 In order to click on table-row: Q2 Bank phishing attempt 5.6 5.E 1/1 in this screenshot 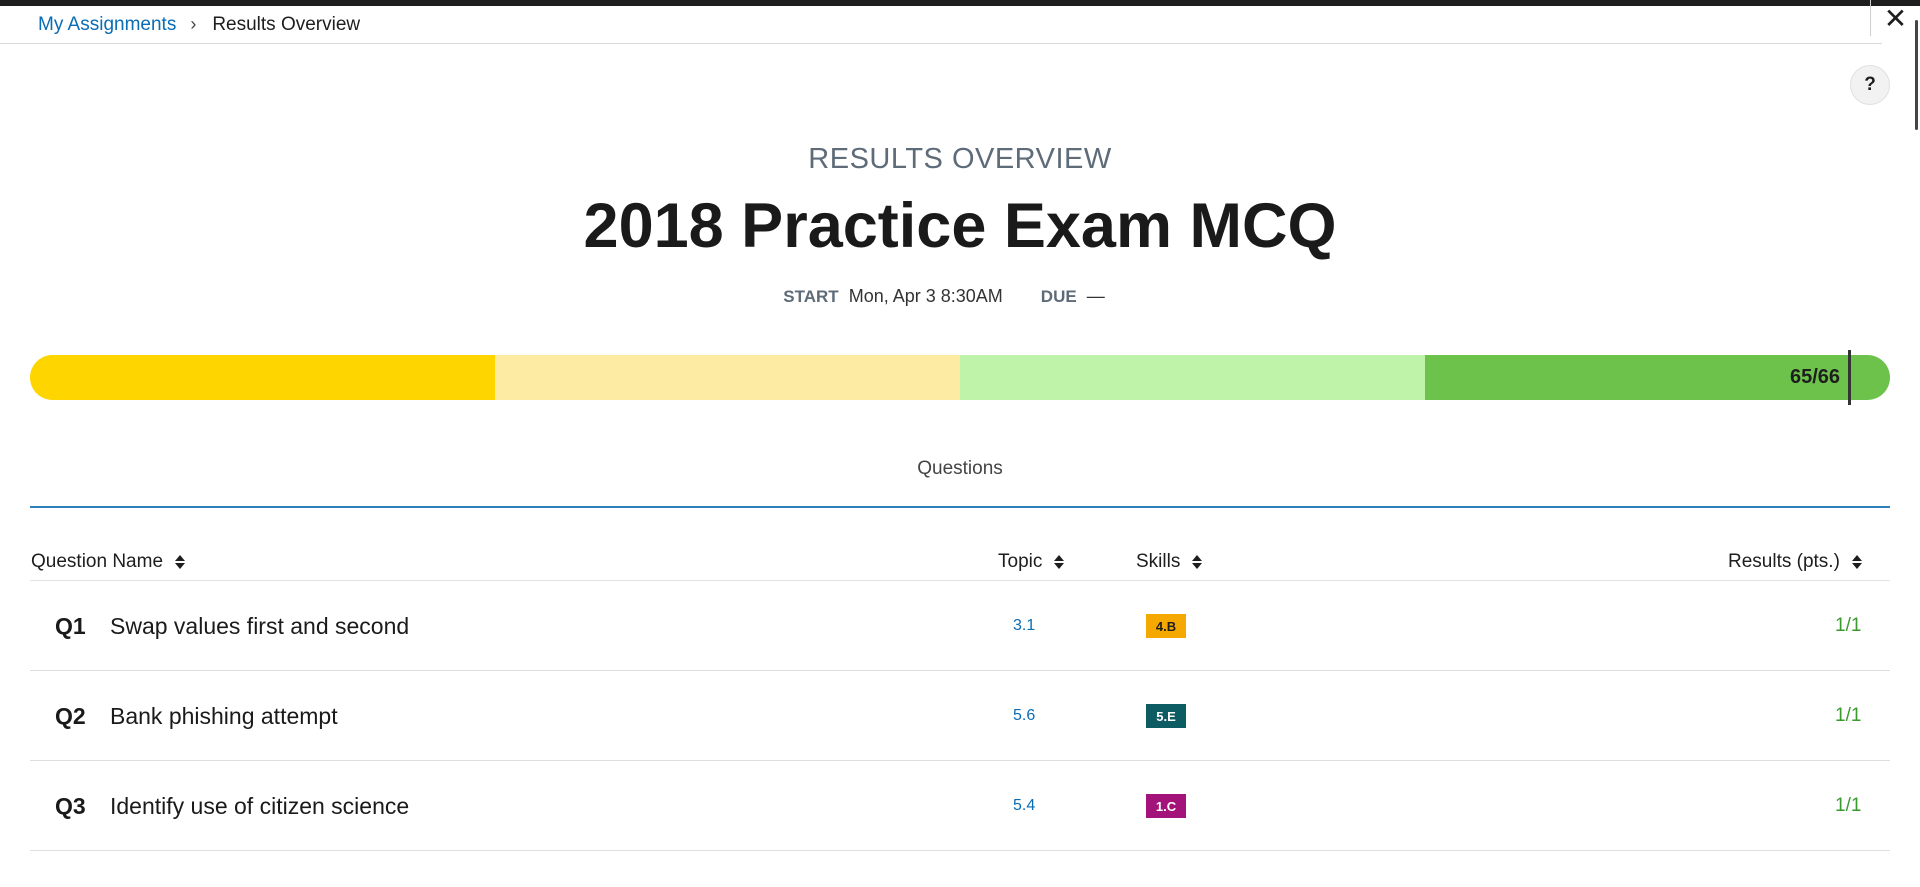, I will do `click(960, 716)`.